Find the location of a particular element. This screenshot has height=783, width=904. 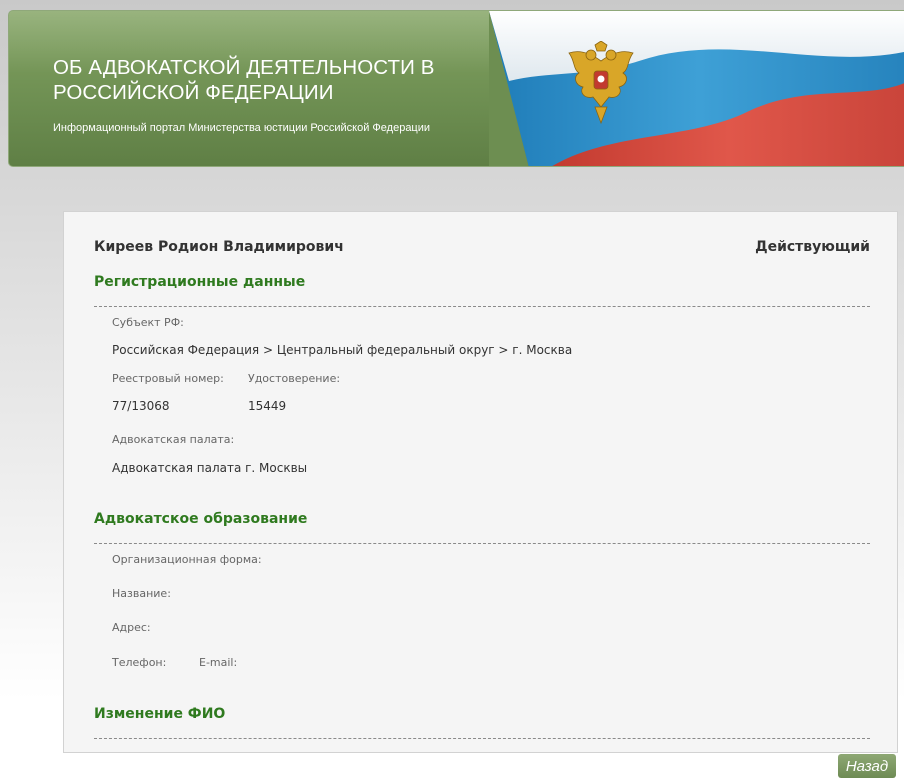

back-button: Назад is located at coordinates (867, 766).